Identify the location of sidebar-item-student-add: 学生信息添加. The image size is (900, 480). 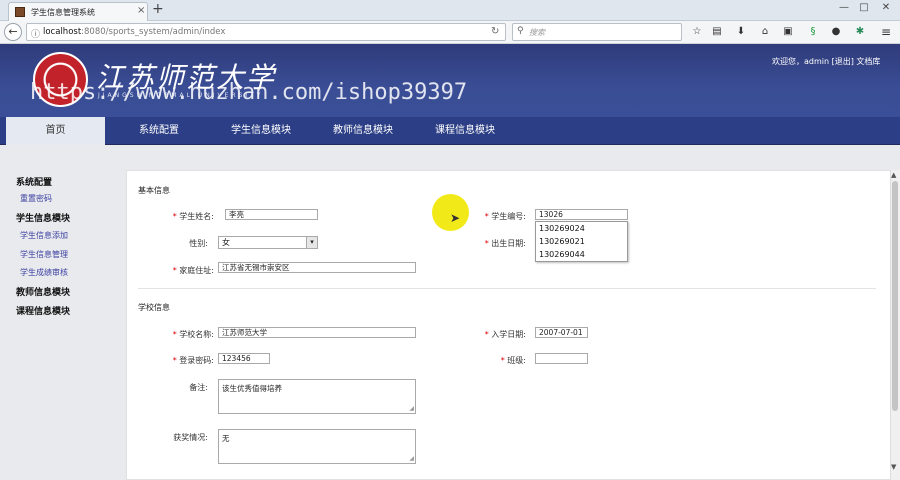
(44, 235).